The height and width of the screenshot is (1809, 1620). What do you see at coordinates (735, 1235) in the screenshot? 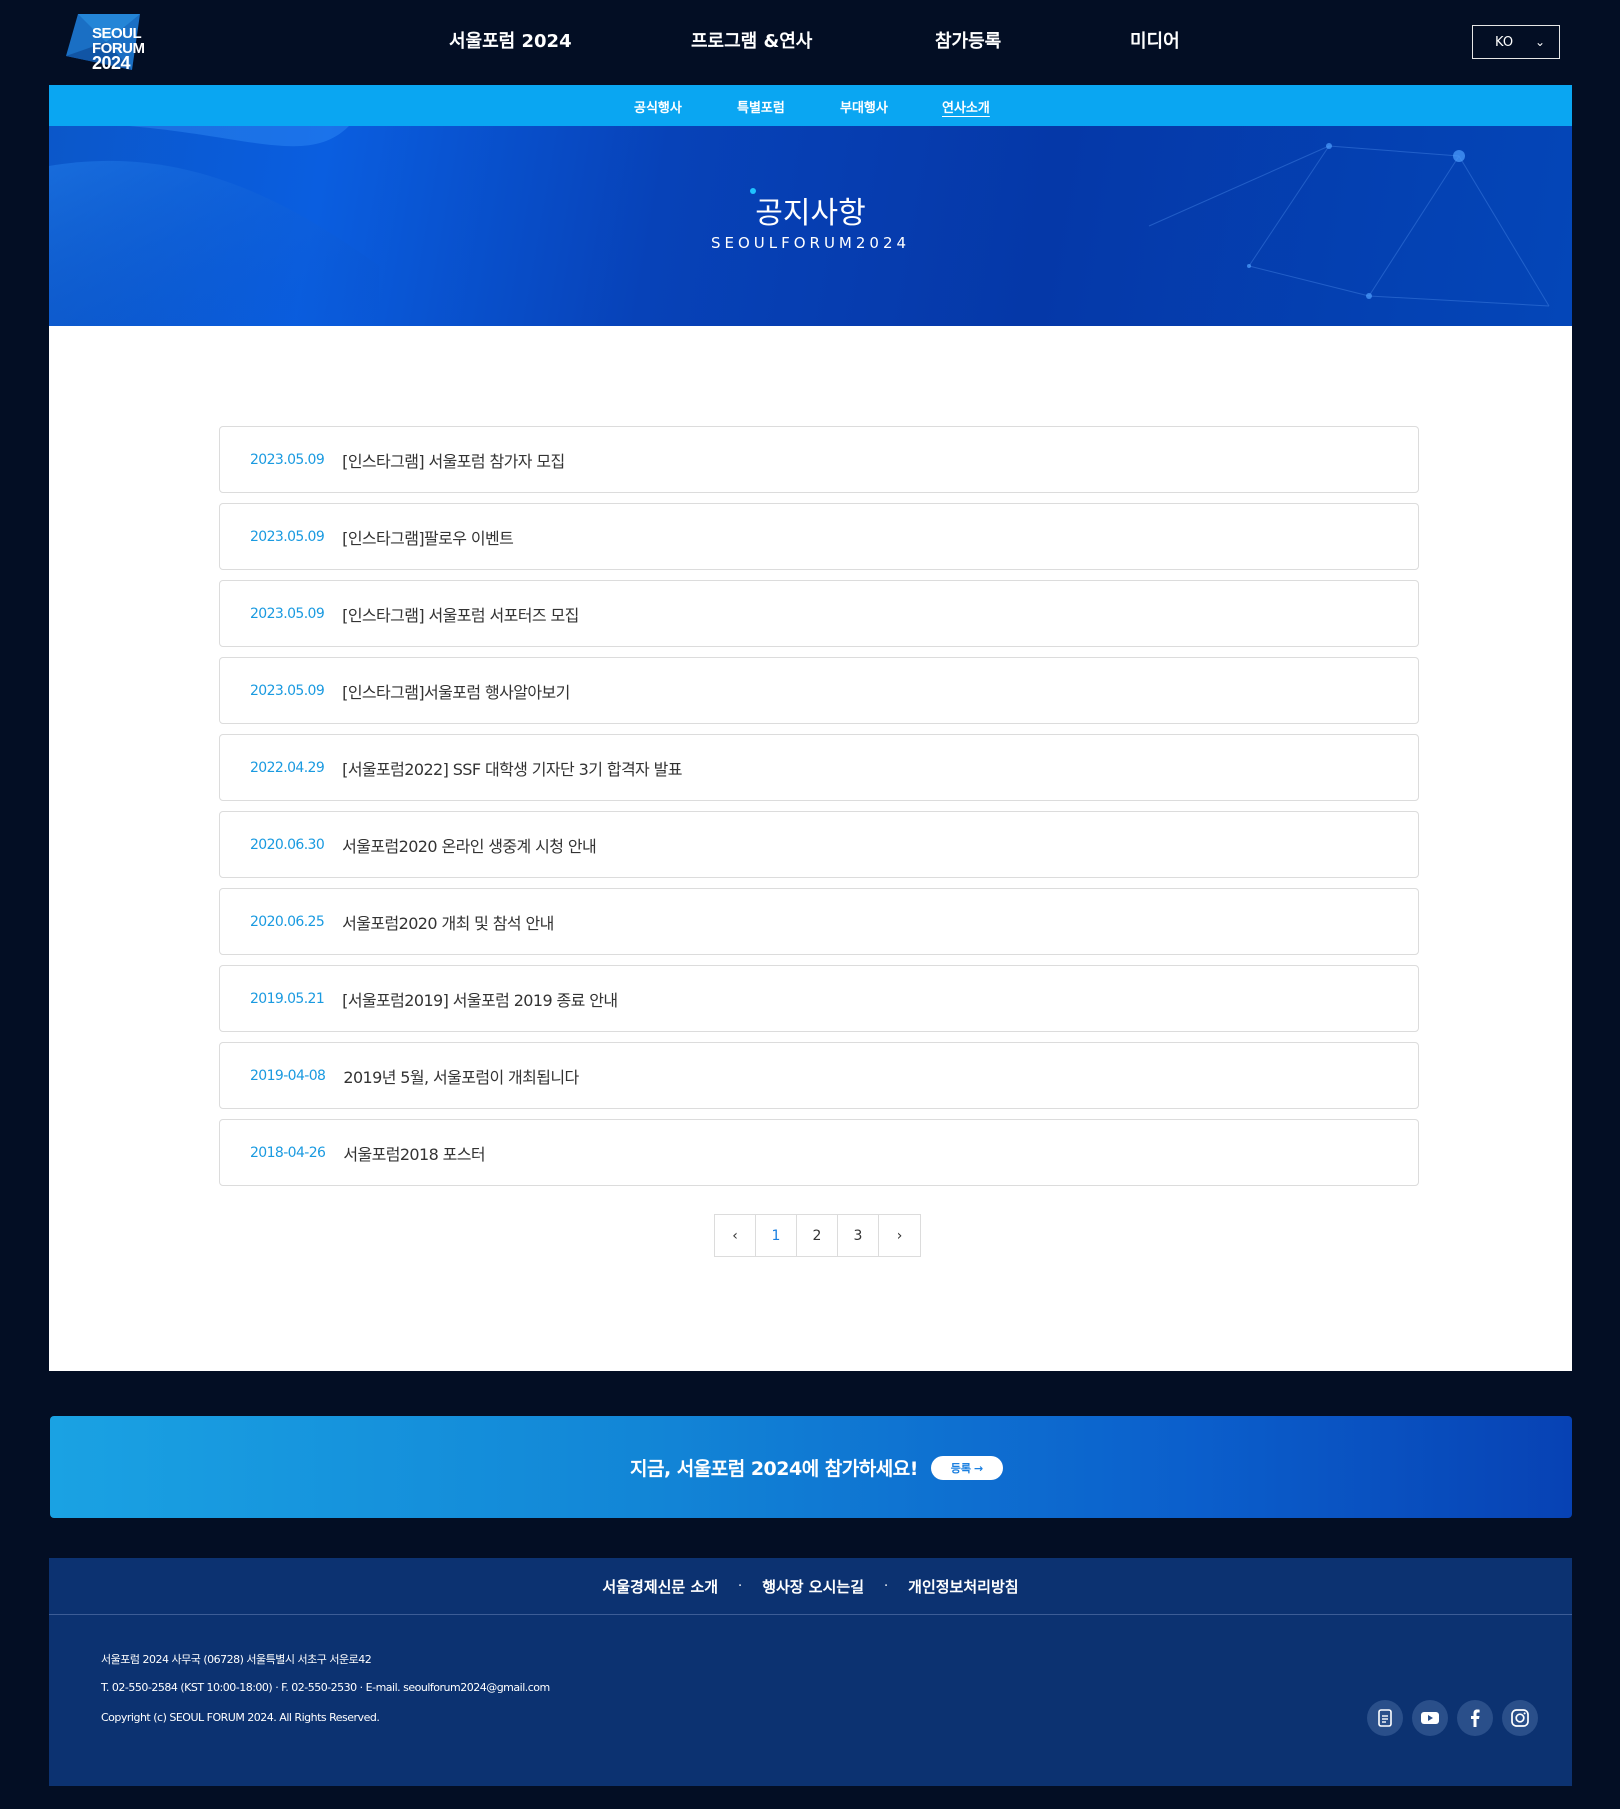
I see `pagination-prev-button: ‹` at bounding box center [735, 1235].